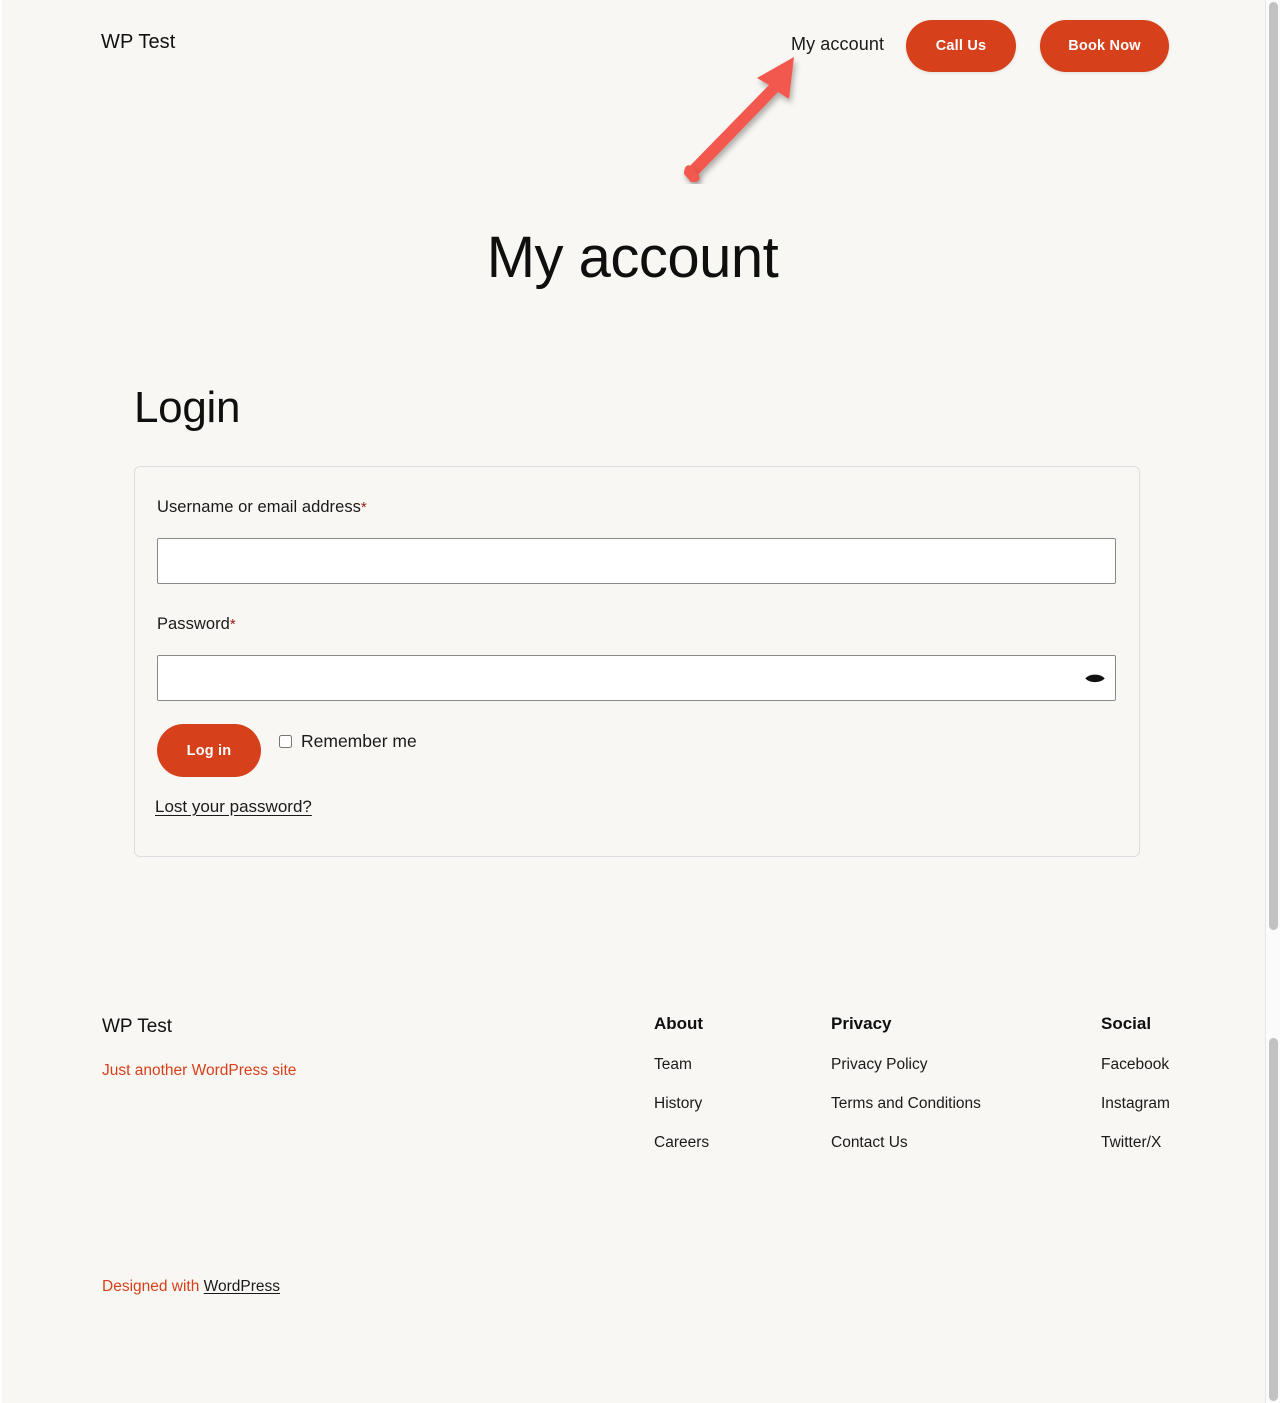 Image resolution: width=1280 pixels, height=1403 pixels. What do you see at coordinates (359, 741) in the screenshot?
I see `remember-me-label: Remember me` at bounding box center [359, 741].